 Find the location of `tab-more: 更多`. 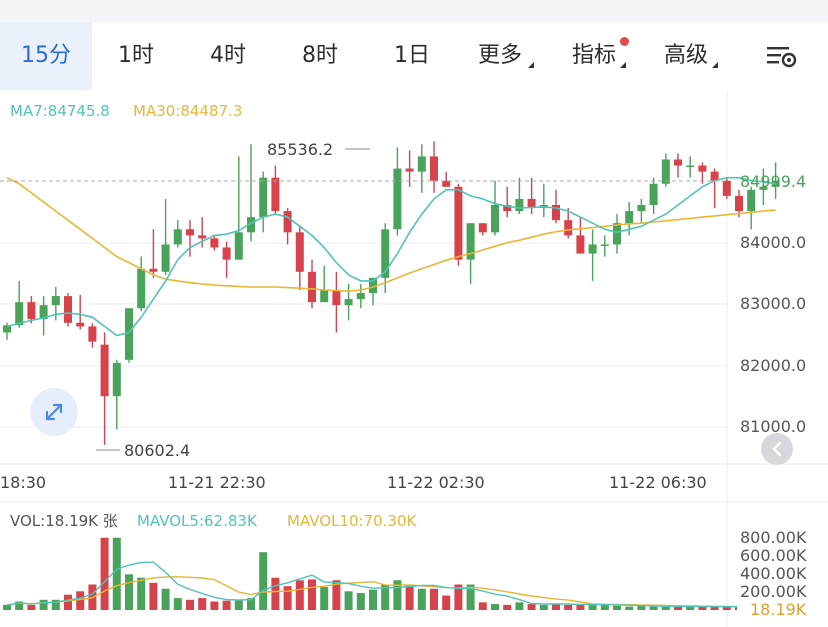

tab-more: 更多 is located at coordinates (500, 56).